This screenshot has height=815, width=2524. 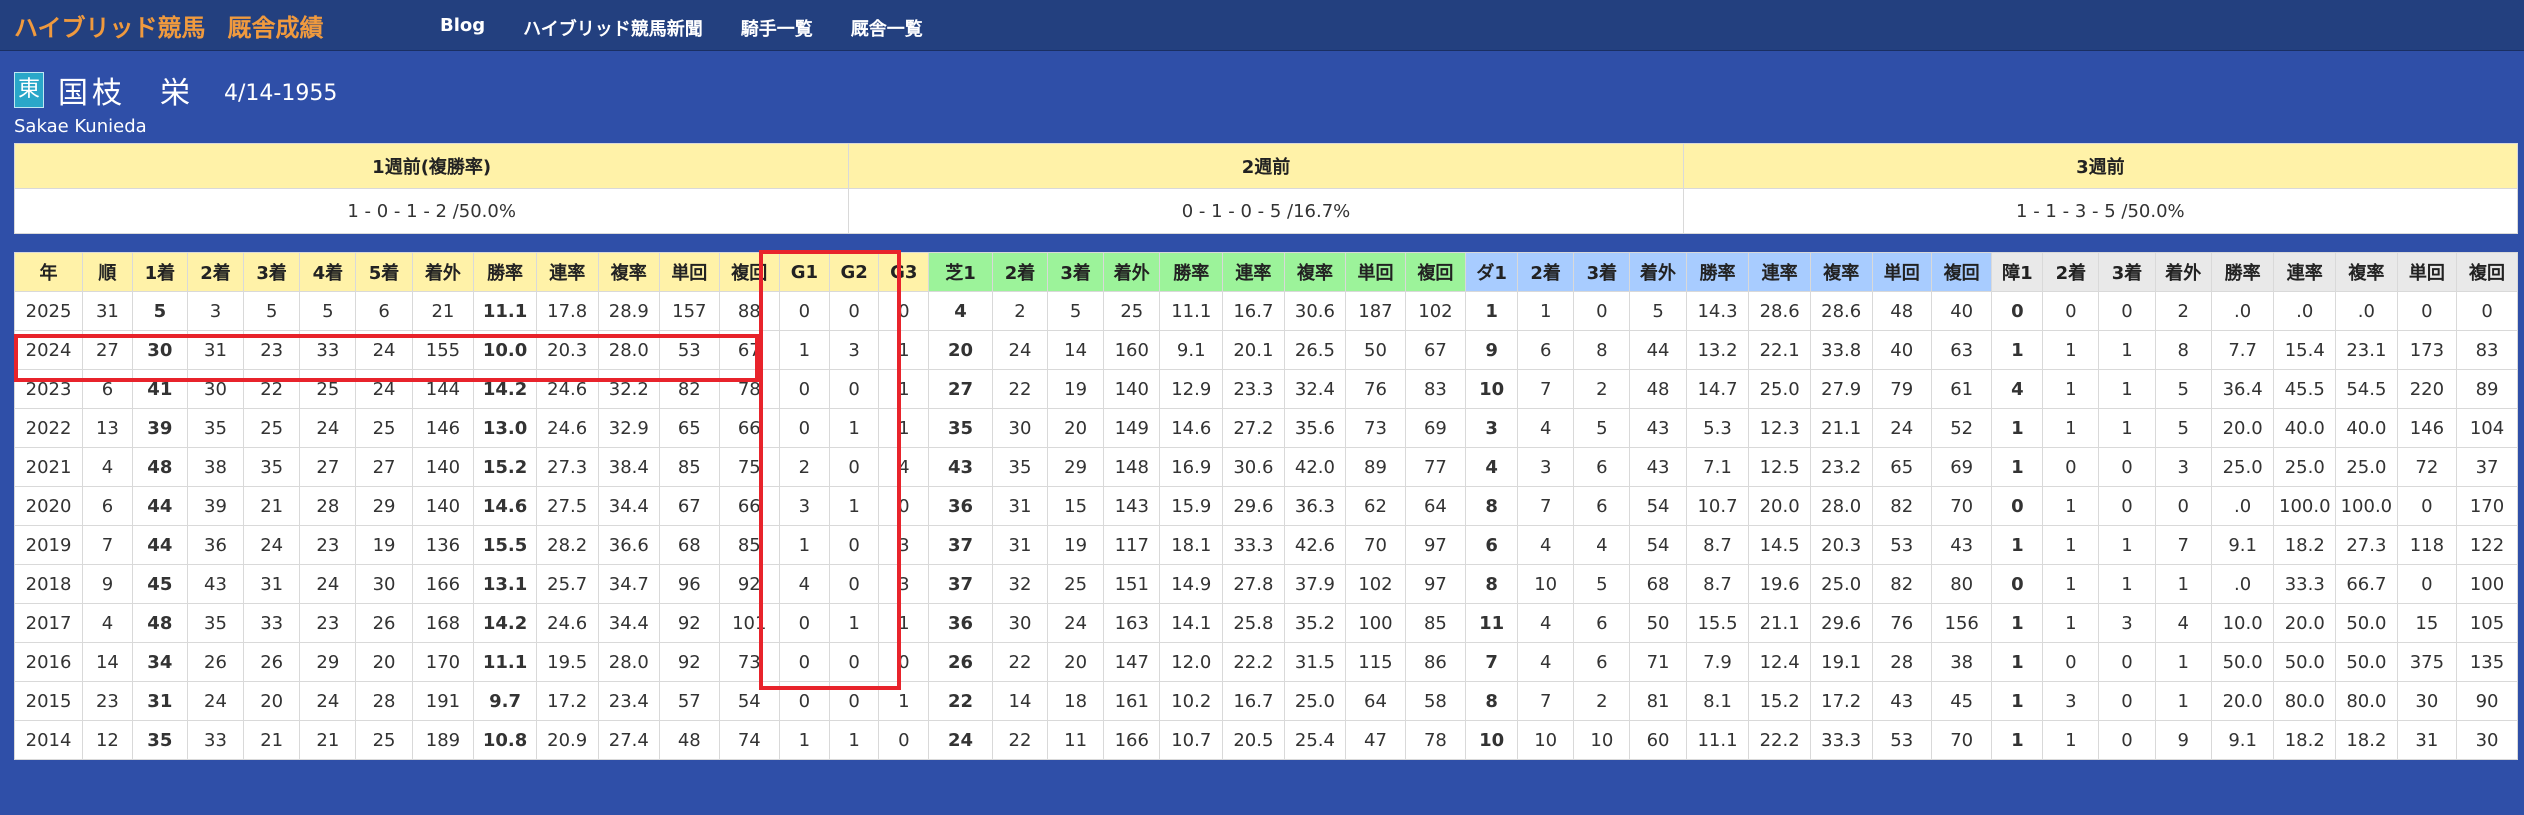 What do you see at coordinates (1961, 584) in the screenshot?
I see `table-cell: 80` at bounding box center [1961, 584].